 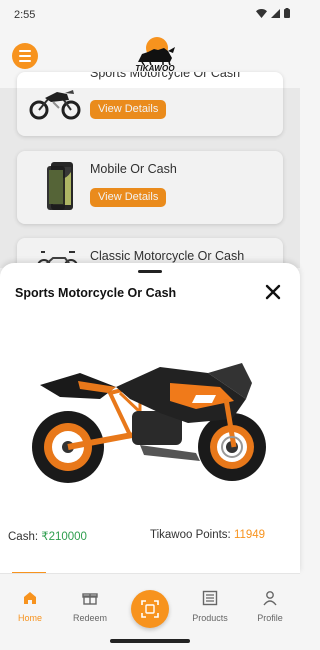 I want to click on nav-redeem: Redeem, so click(x=90, y=605).